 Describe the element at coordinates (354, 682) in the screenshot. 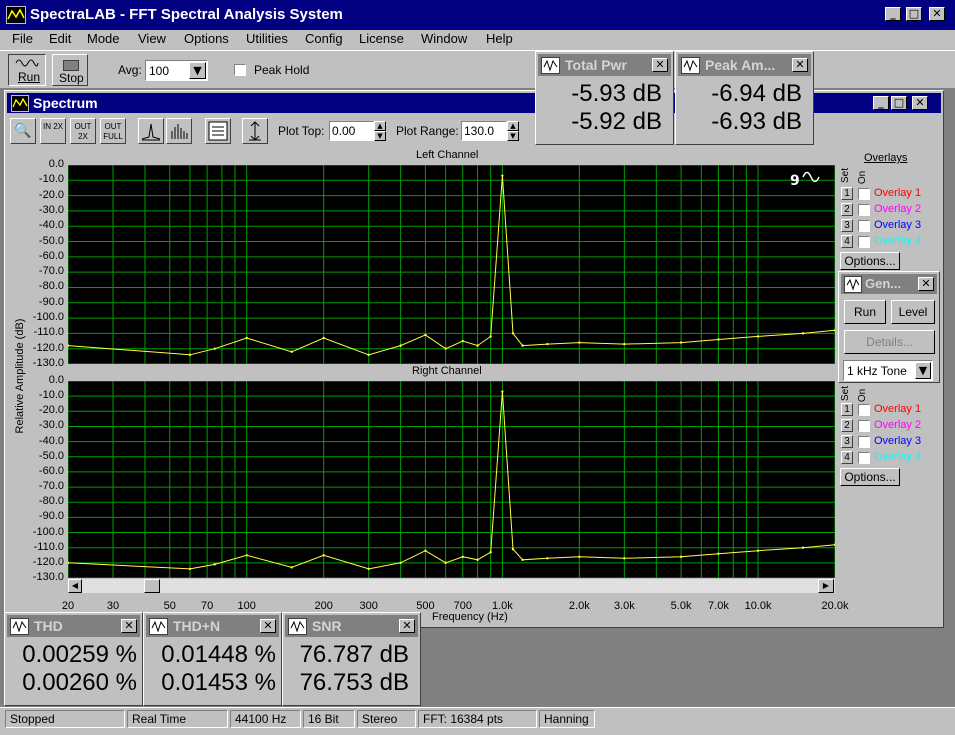

I see `snr-right: 76.753 dB` at that location.